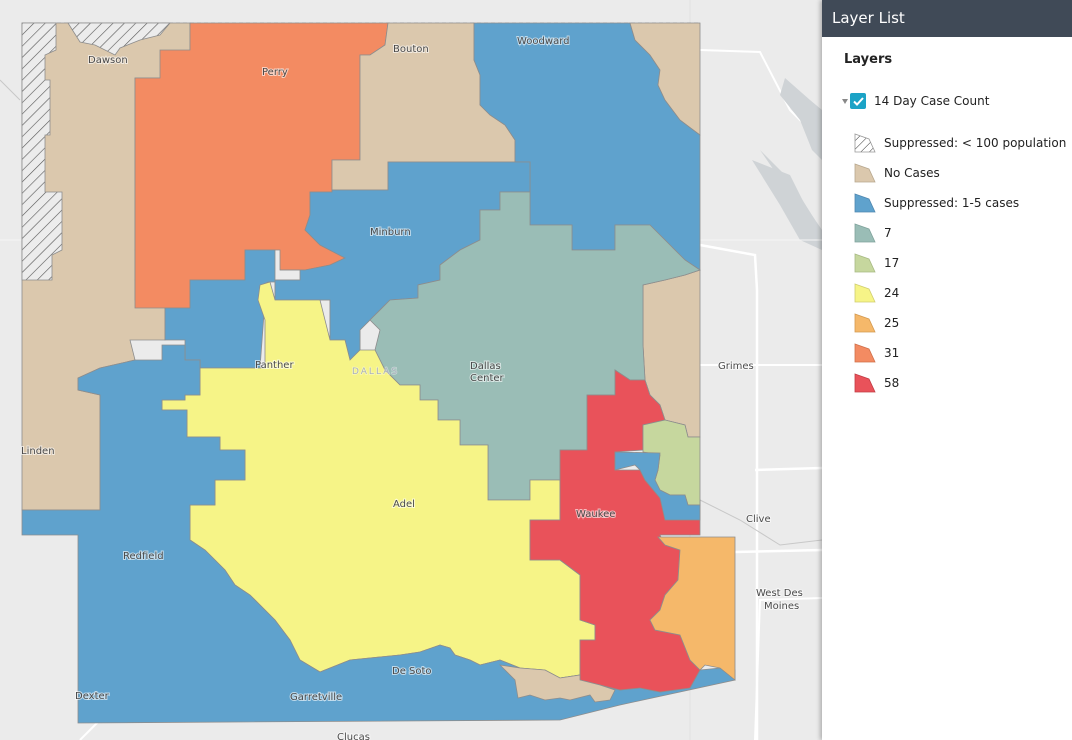  Describe the element at coordinates (38, 451) in the screenshot. I see `place-label-linden: Linden` at that location.